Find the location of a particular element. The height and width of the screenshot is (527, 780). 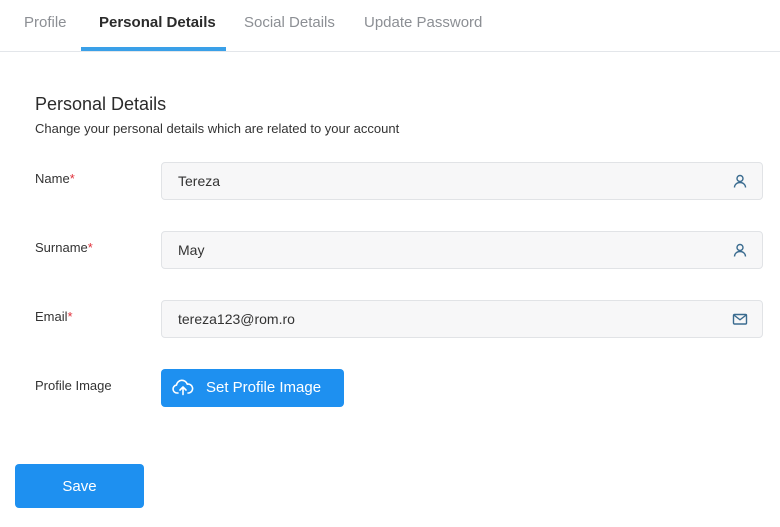

set-profile-image-button: Set Profile Image is located at coordinates (252, 388).